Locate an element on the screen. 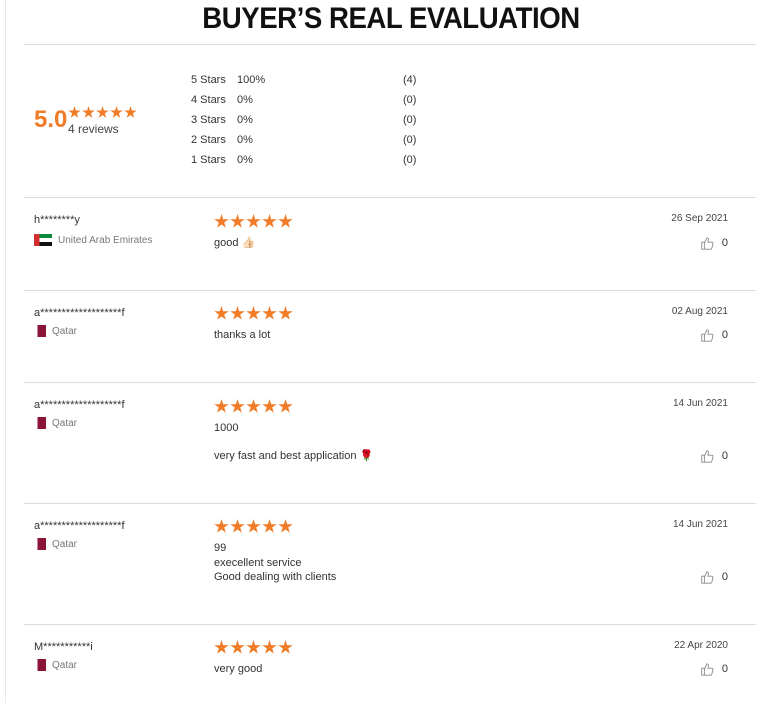  review-text: good 👍🏻 is located at coordinates (235, 243).